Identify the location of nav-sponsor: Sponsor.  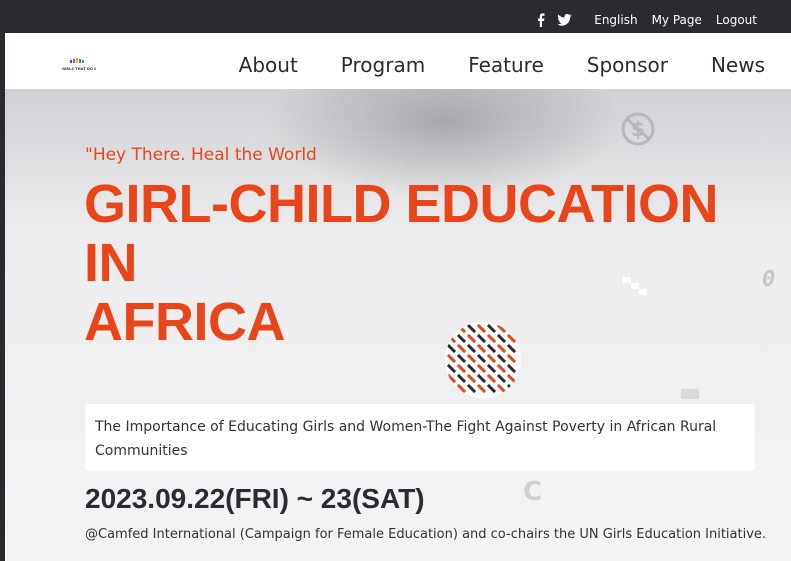
(627, 65).